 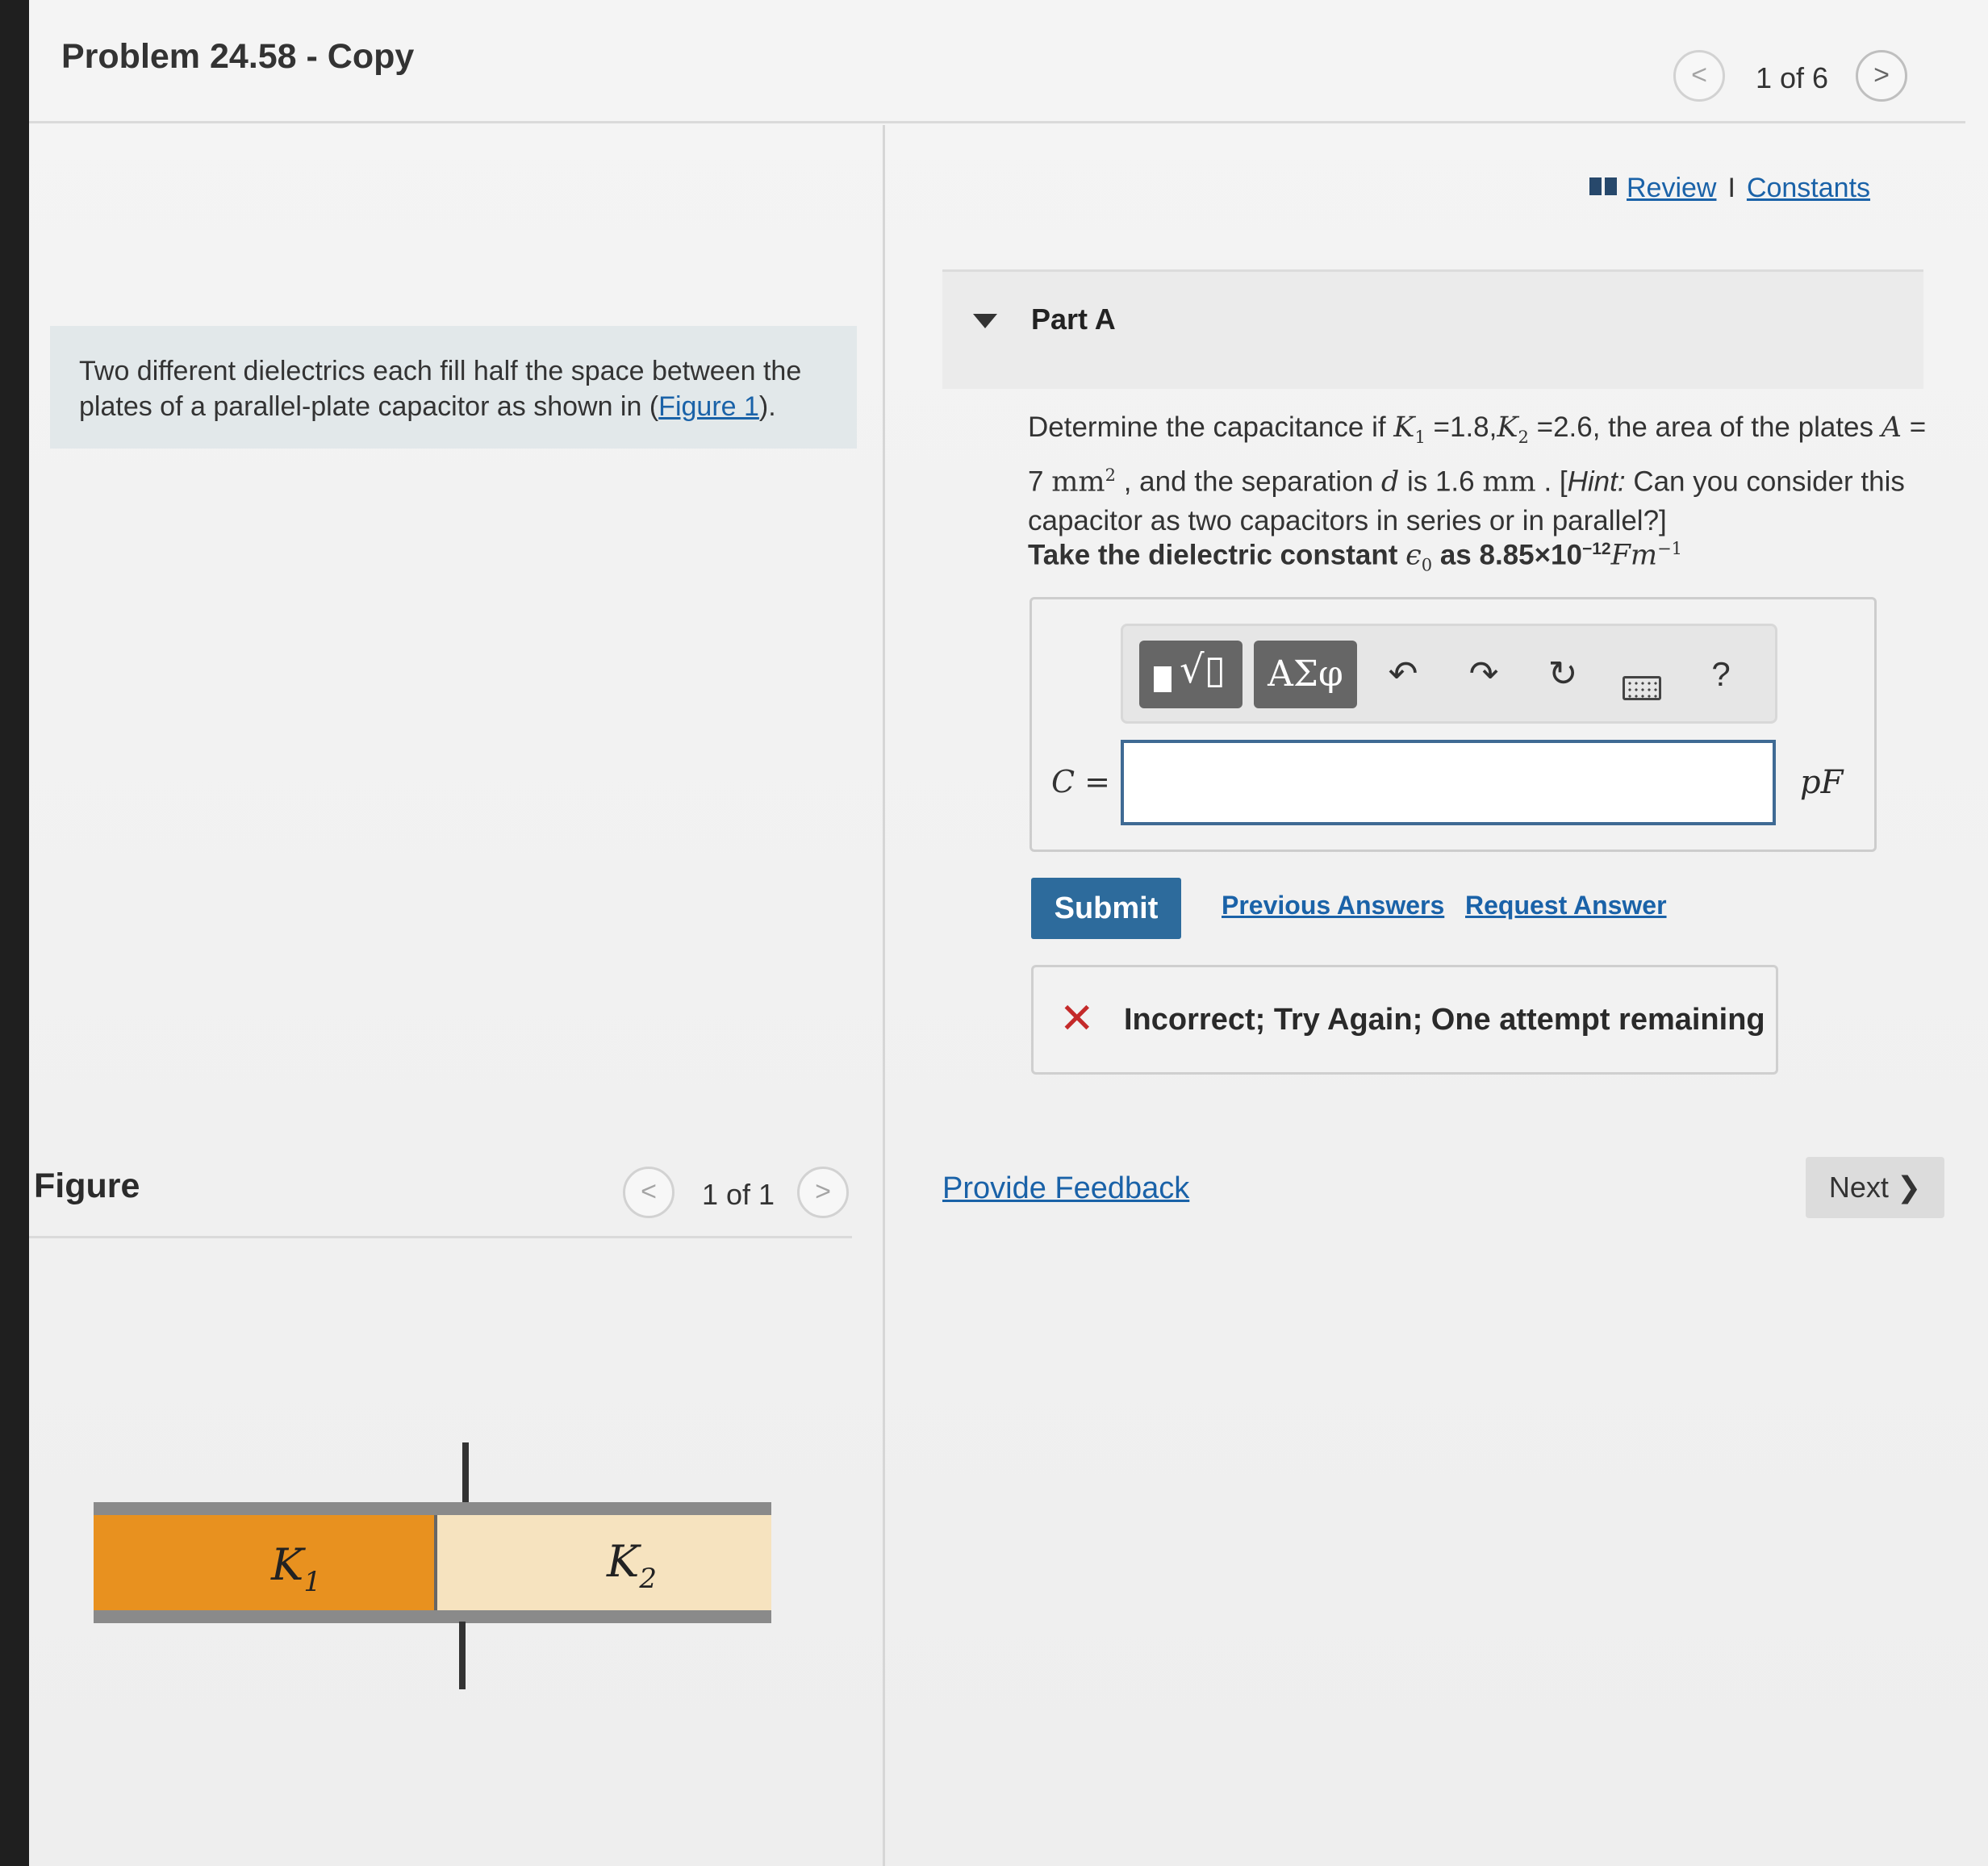 What do you see at coordinates (1858, 1187) in the screenshot?
I see `next-label: Next` at bounding box center [1858, 1187].